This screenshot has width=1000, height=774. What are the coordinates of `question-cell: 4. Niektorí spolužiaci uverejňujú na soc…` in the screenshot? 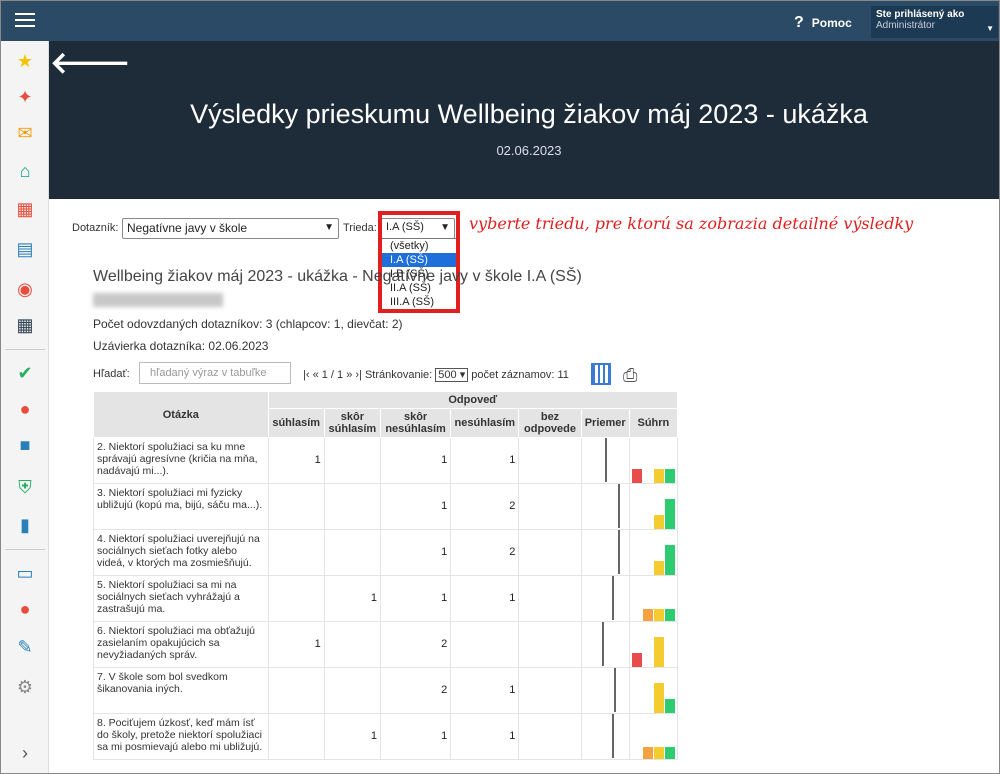 It's located at (181, 552).